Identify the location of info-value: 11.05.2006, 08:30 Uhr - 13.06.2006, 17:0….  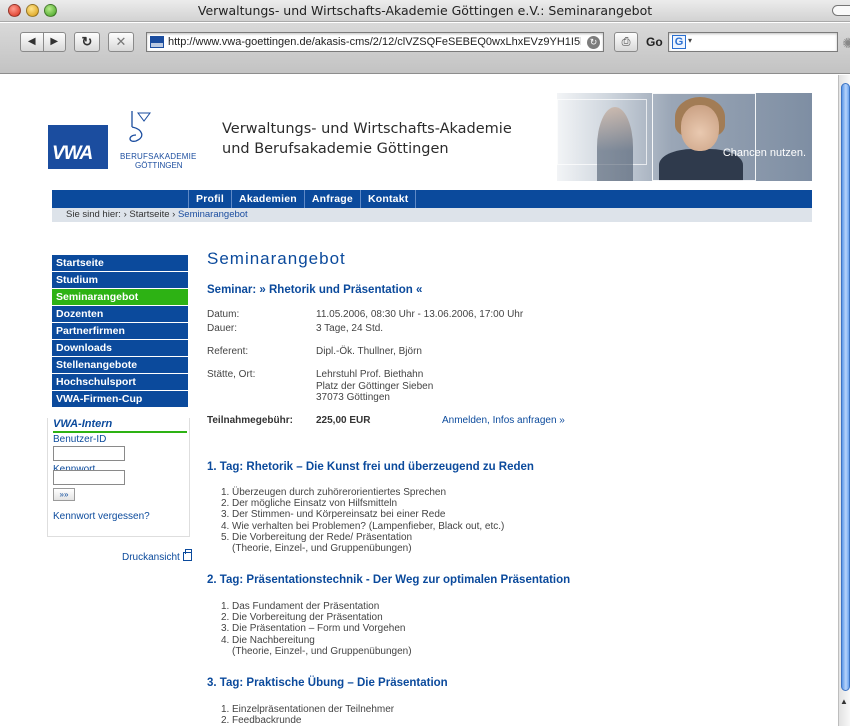
(420, 314).